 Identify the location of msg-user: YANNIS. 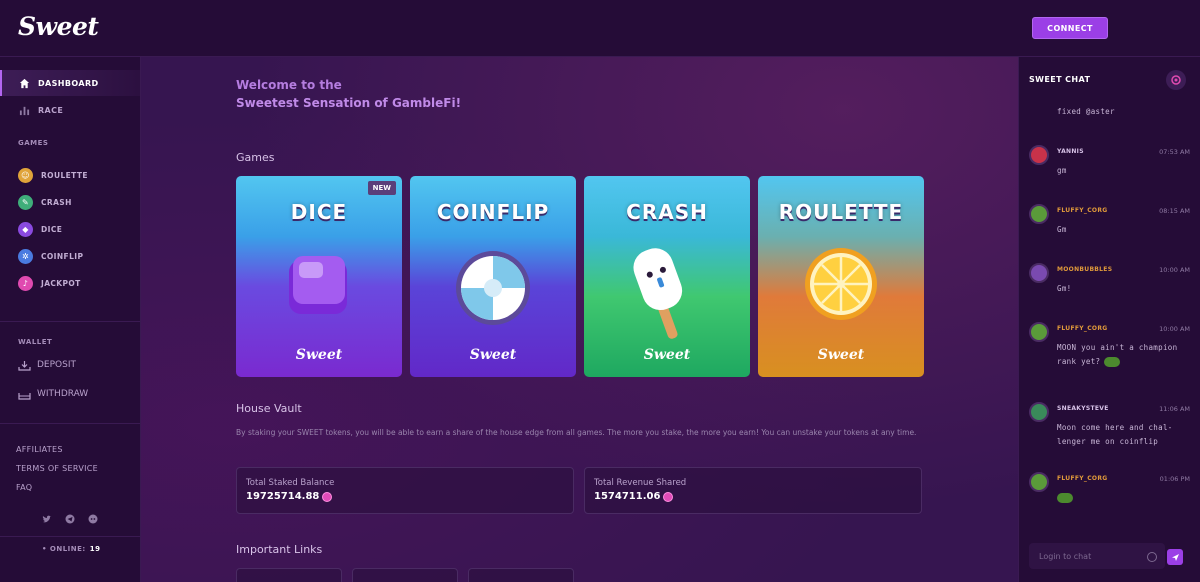
(1070, 151).